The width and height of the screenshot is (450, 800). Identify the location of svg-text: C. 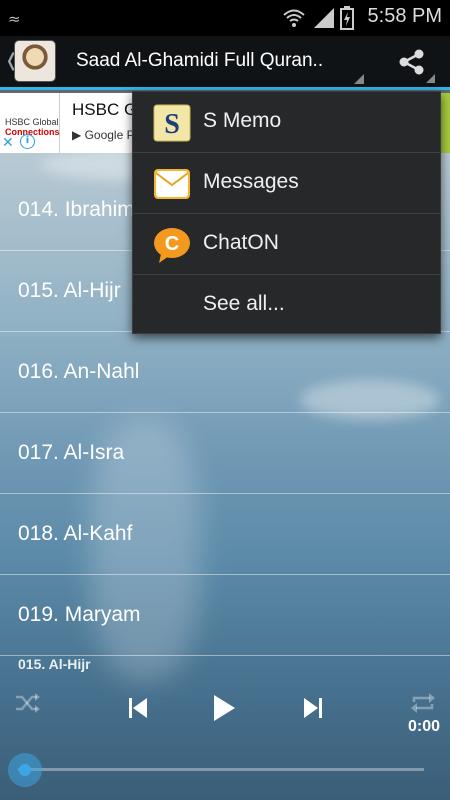
(172, 244).